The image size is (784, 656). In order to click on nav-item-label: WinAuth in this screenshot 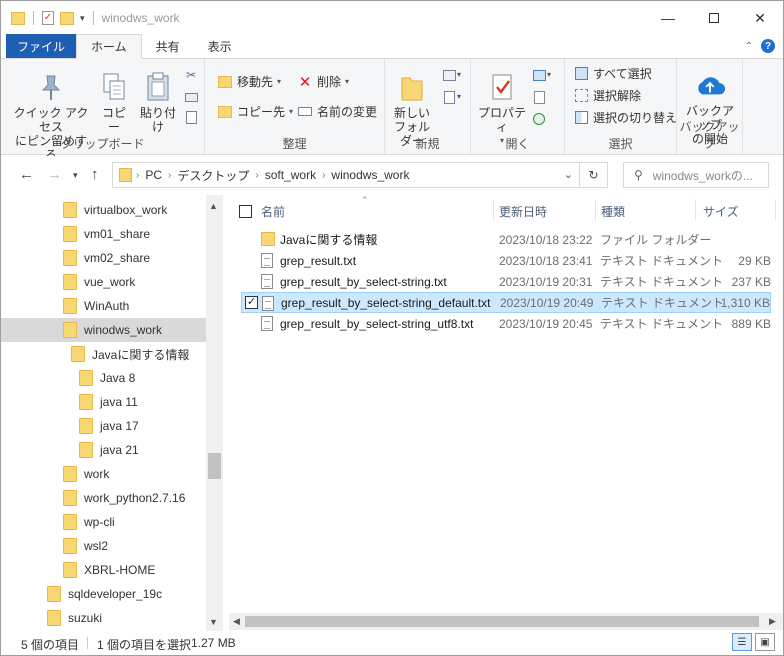, I will do `click(107, 306)`.